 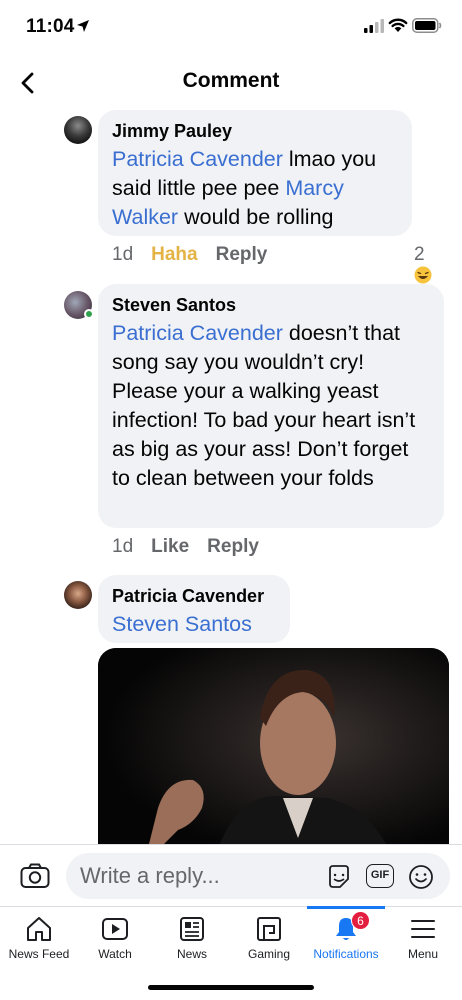 What do you see at coordinates (182, 624) in the screenshot?
I see `mention-link: Steven Santos` at bounding box center [182, 624].